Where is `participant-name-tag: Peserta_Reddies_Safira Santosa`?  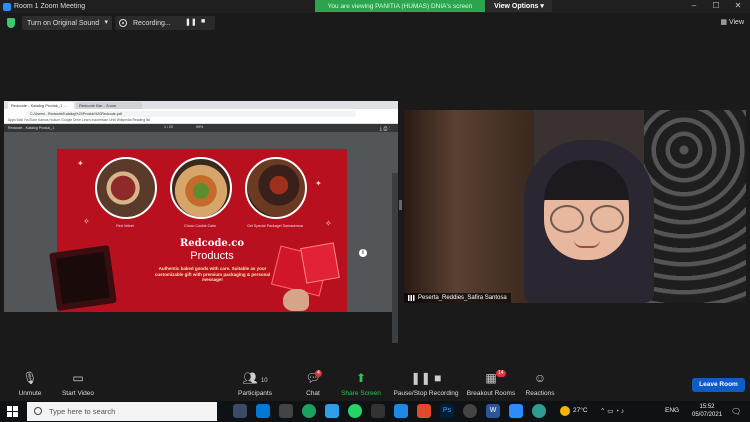
participant-name-tag: Peserta_Reddies_Safira Santosa is located at coordinates (457, 298).